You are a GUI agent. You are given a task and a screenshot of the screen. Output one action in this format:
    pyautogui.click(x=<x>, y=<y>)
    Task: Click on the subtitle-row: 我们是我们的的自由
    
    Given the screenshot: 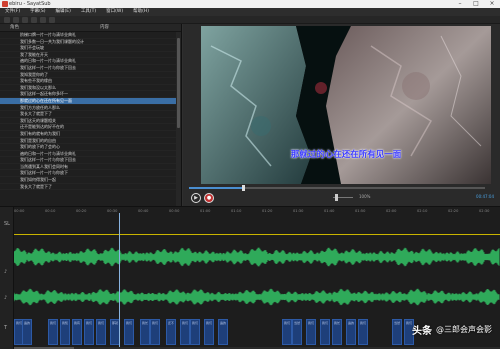 What is the action you would take?
    pyautogui.click(x=90, y=141)
    